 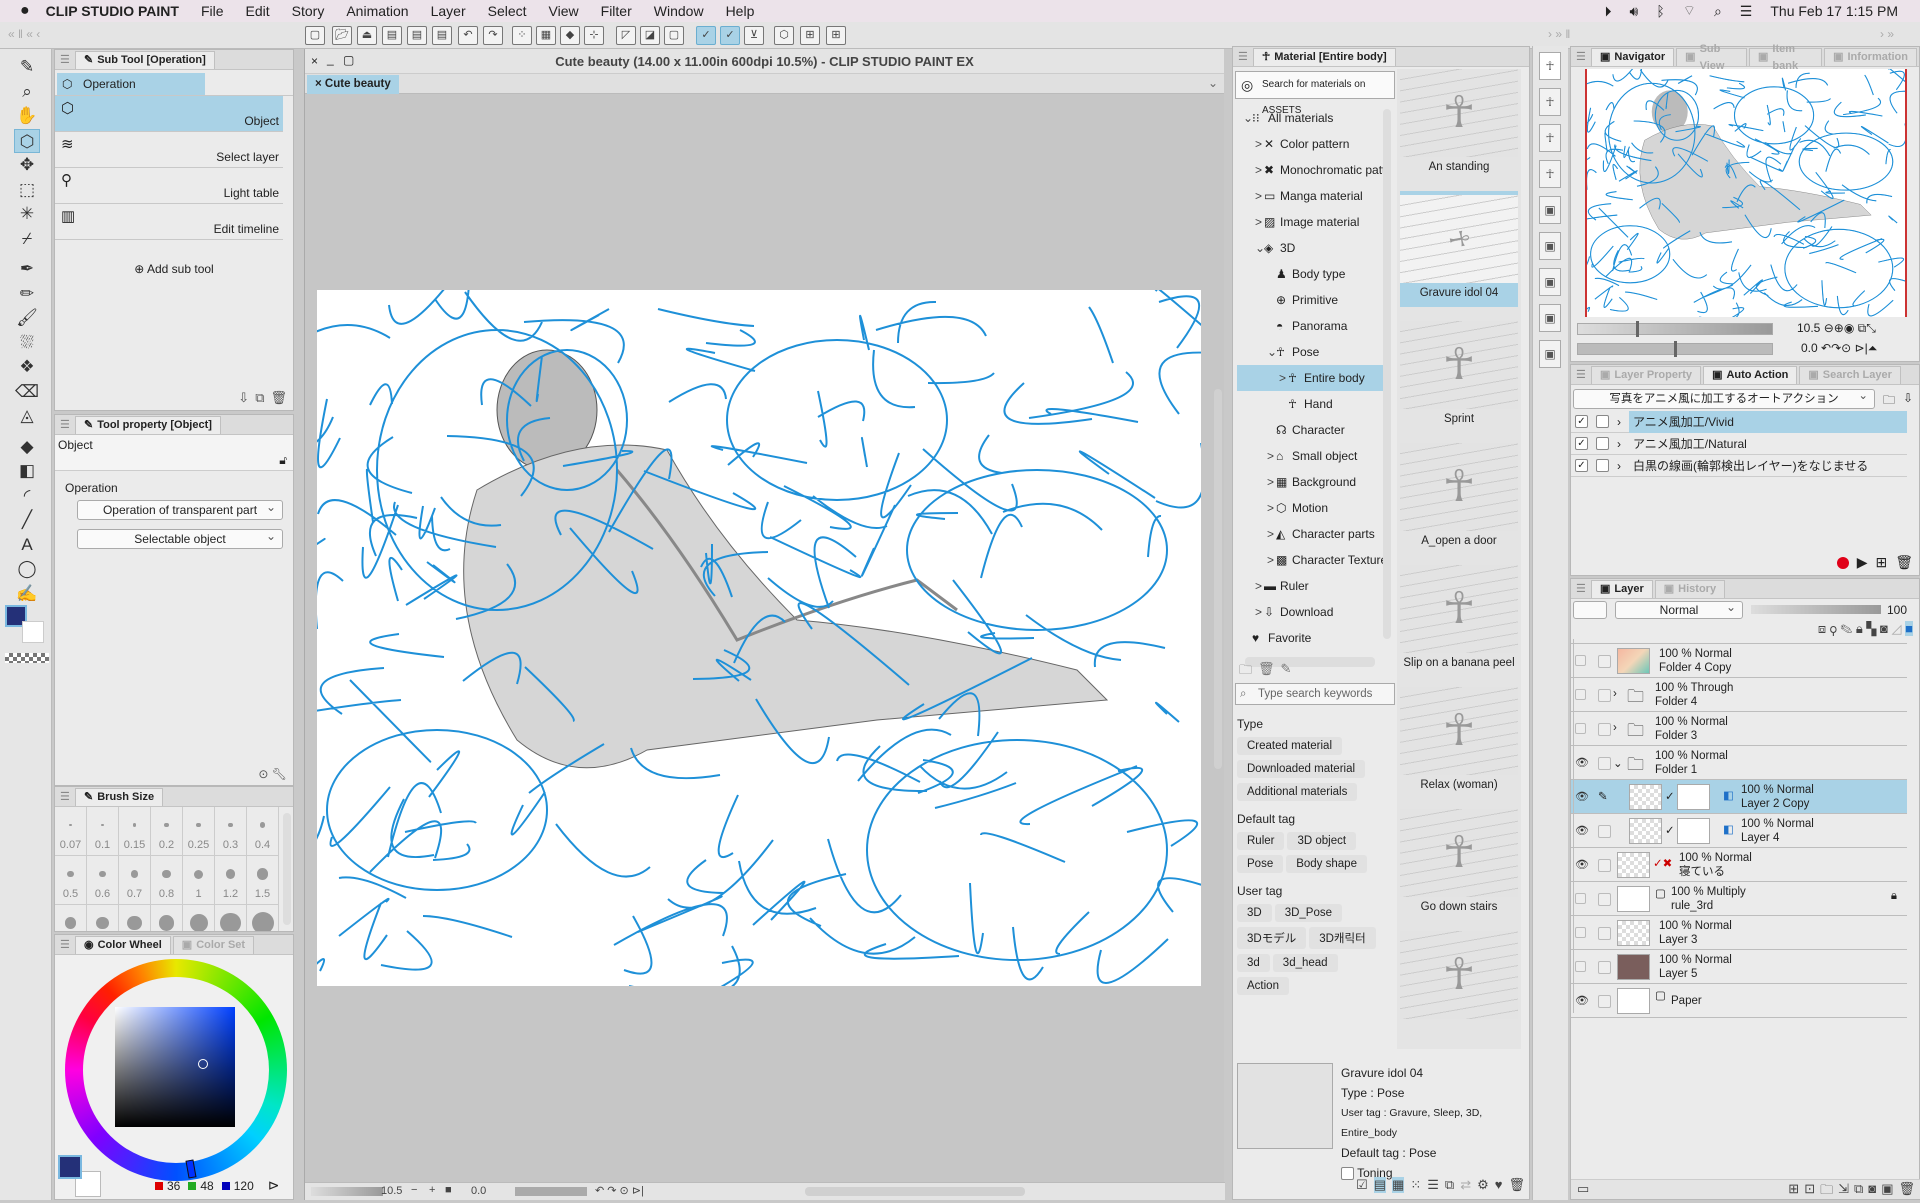 What do you see at coordinates (27, 658) in the screenshot?
I see `transparent-color-swatch` at bounding box center [27, 658].